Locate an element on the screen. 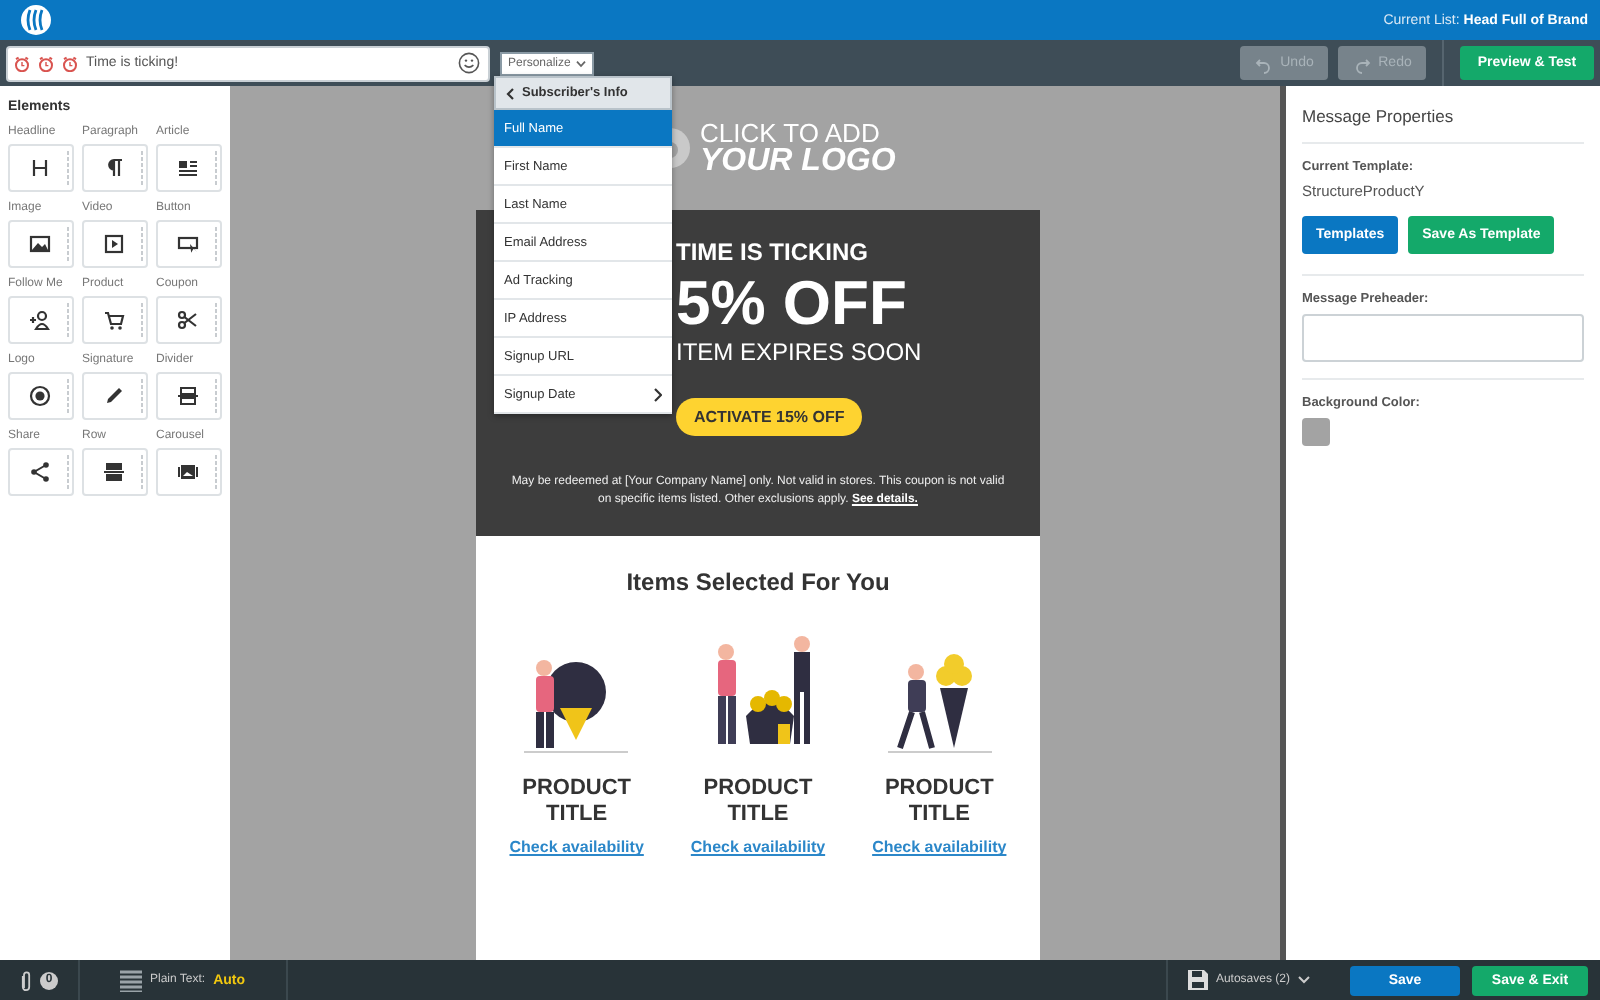 The width and height of the screenshot is (1600, 1000). scissors-icon is located at coordinates (188, 320).